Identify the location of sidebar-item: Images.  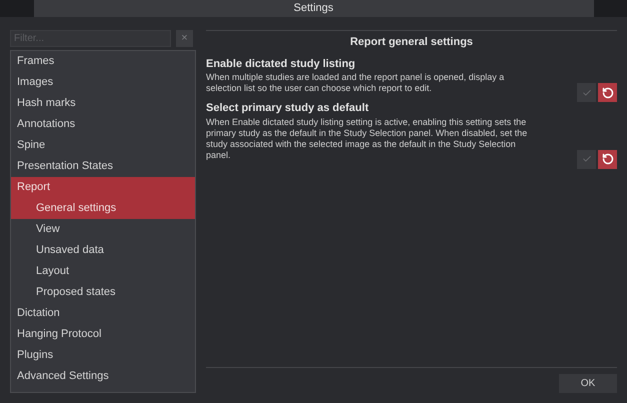
(103, 82).